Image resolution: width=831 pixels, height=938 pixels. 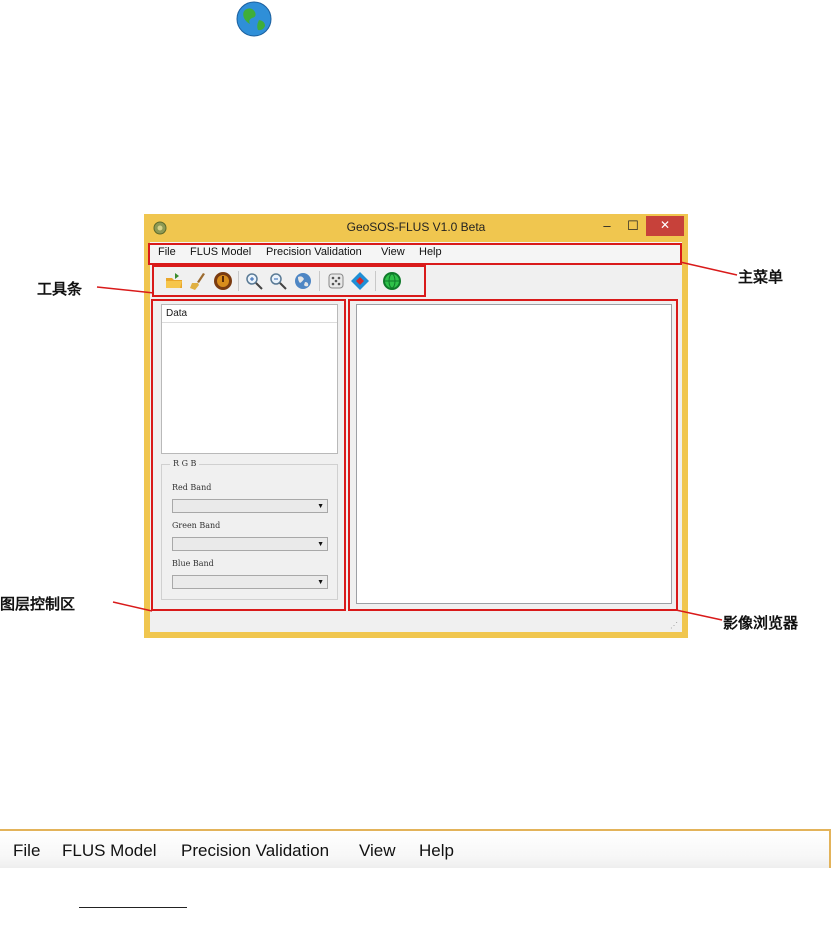 What do you see at coordinates (436, 851) in the screenshot?
I see `zoom-menu-help: Help` at bounding box center [436, 851].